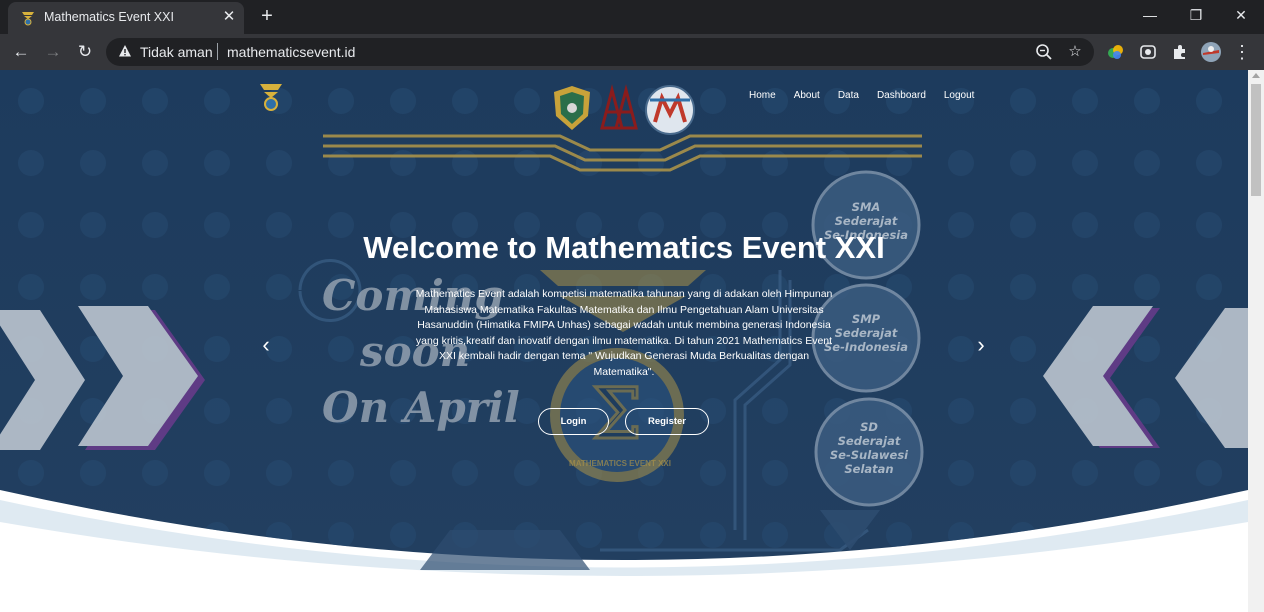 Image resolution: width=1264 pixels, height=612 pixels. I want to click on nav-dashboard-link: Dashboard, so click(901, 95).